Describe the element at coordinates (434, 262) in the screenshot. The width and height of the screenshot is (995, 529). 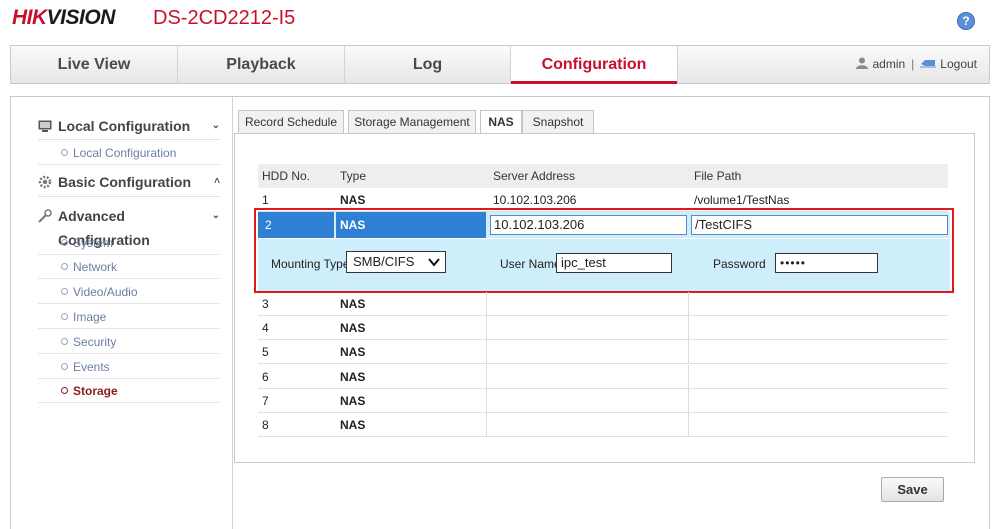
I see `chevron-down-icon` at that location.